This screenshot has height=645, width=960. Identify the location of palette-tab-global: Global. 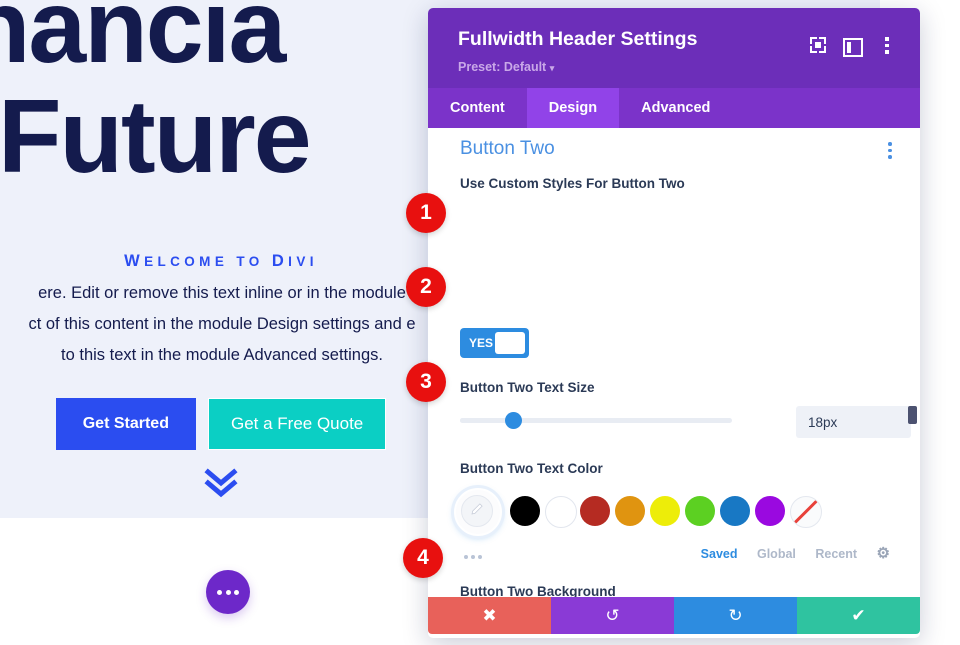
(776, 554).